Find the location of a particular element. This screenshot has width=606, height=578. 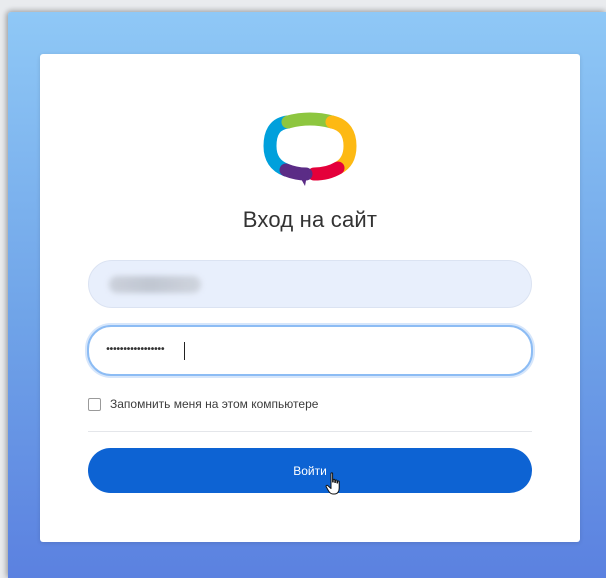

remember-me: Запомнить меня на этом компьютере is located at coordinates (203, 404).